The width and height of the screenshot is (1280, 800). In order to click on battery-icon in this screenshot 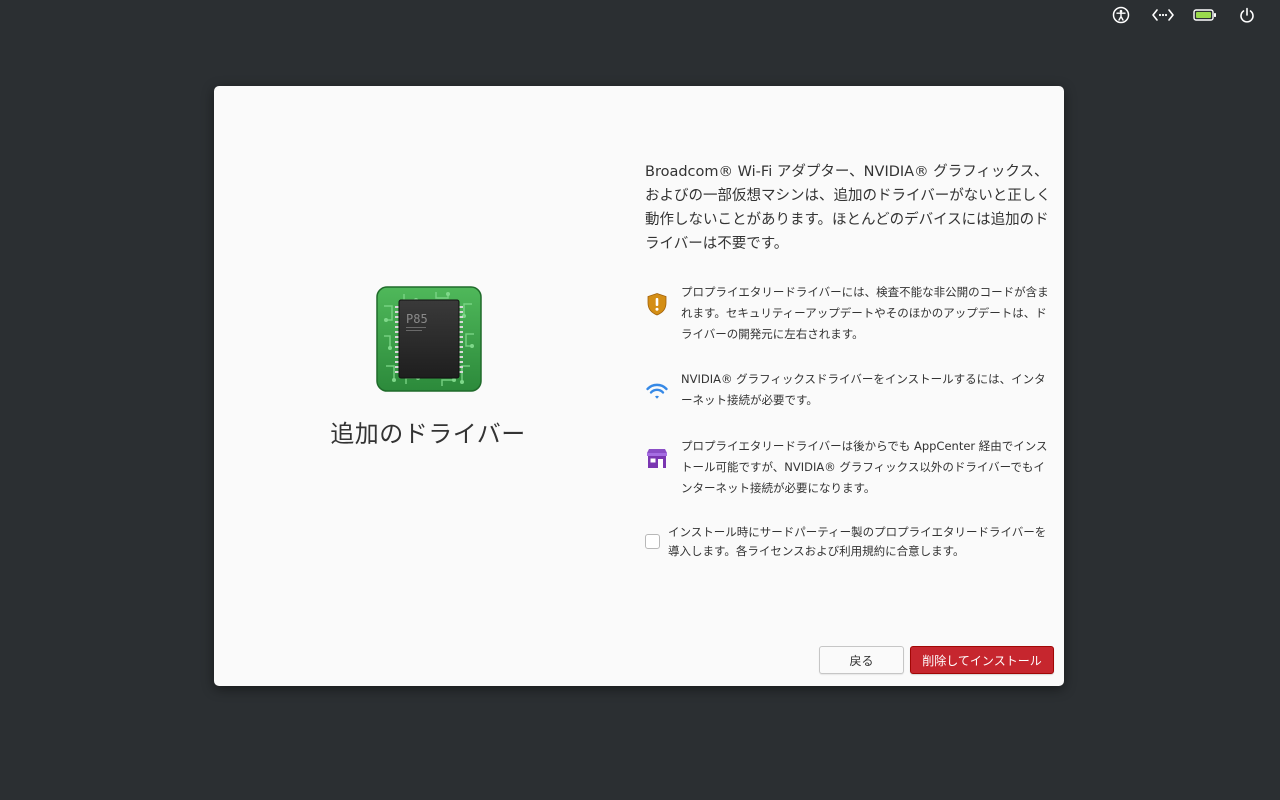, I will do `click(1205, 15)`.